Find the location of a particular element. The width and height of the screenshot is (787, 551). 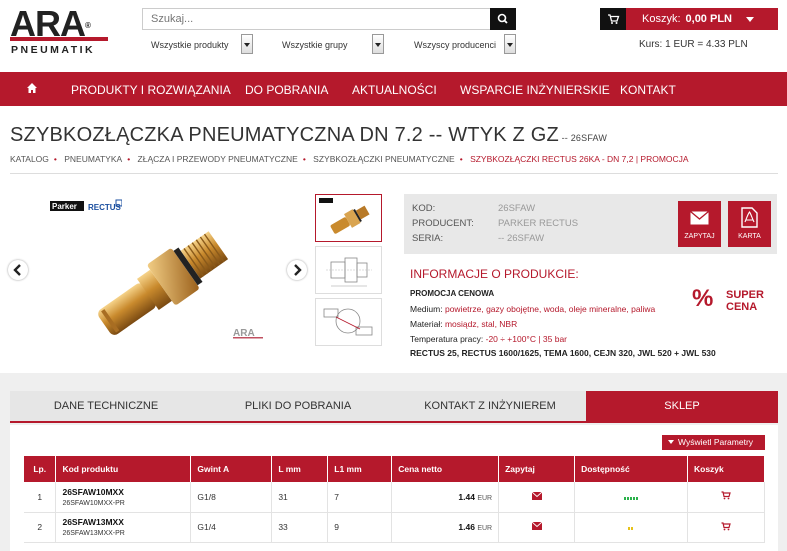

nav-item-contact: KONTAKT is located at coordinates (648, 90).